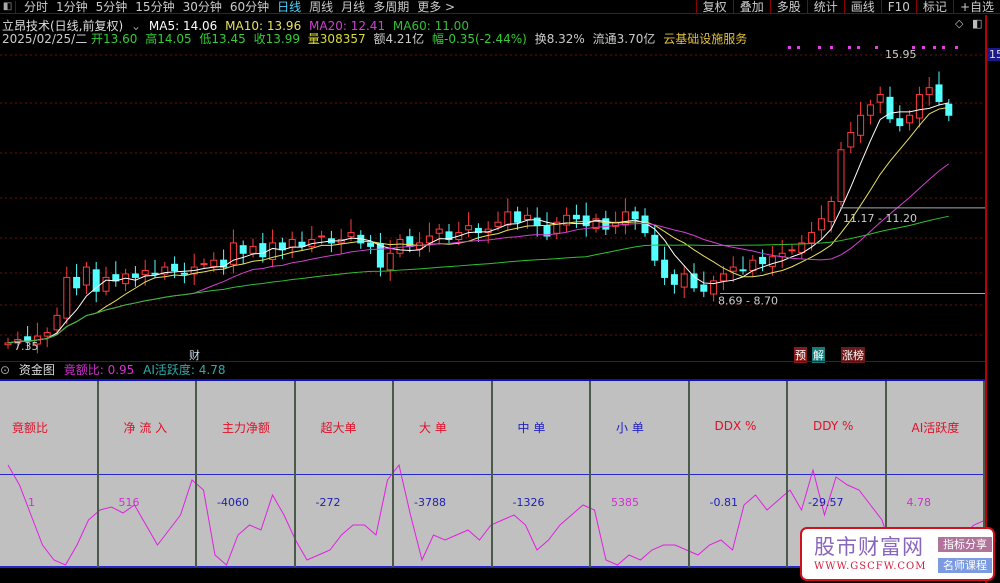  Describe the element at coordinates (8, 6) in the screenshot. I see `sidebar-toggle-icon: ◧` at that location.